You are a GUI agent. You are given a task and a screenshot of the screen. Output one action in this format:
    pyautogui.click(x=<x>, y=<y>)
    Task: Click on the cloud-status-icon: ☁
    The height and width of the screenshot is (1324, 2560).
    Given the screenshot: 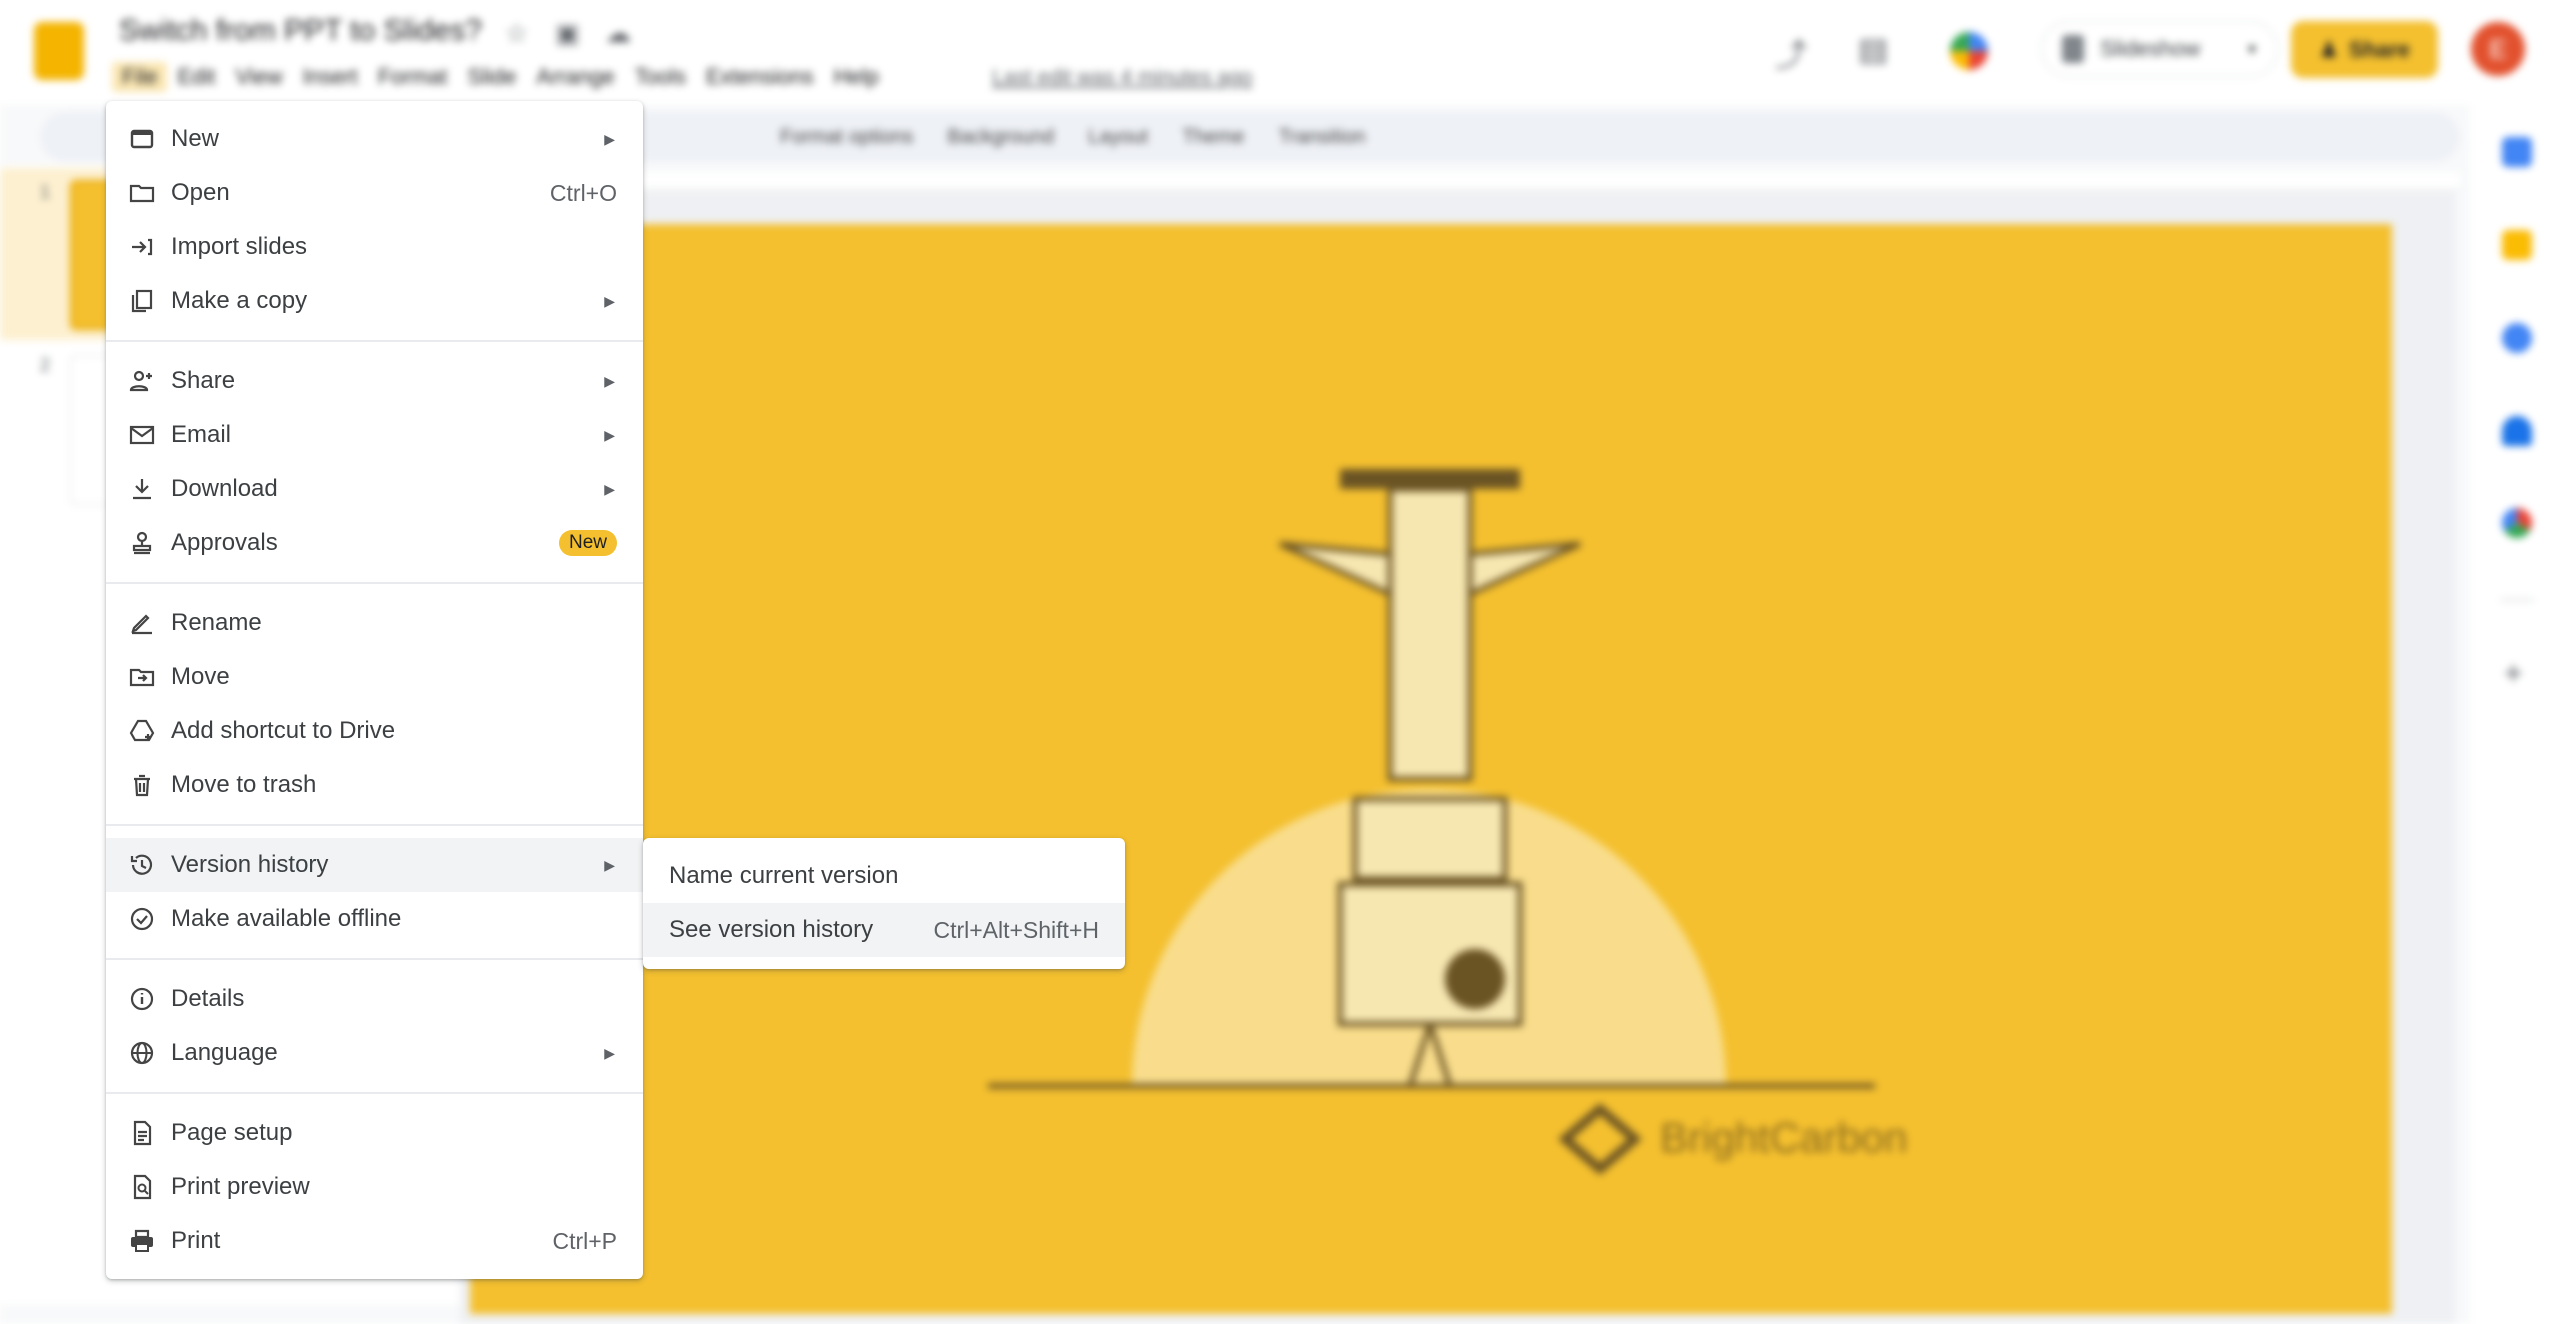 What is the action you would take?
    pyautogui.click(x=618, y=33)
    